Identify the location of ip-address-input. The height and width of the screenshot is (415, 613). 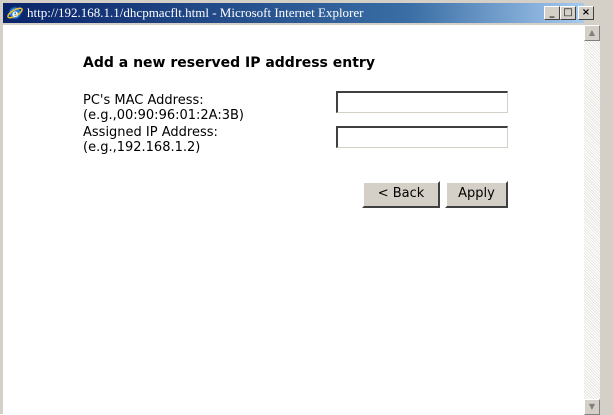
(422, 137).